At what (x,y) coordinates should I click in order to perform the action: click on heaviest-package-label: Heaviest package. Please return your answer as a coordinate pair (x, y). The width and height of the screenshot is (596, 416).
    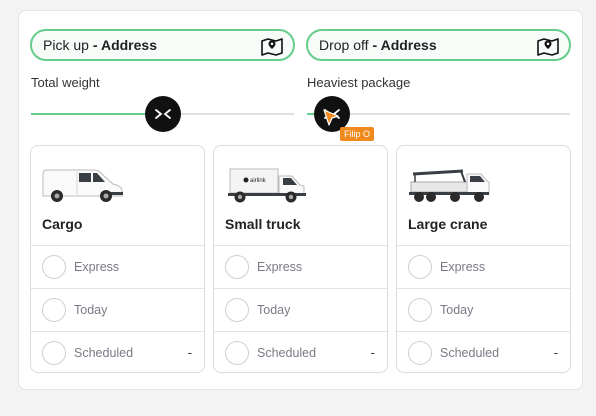
    Looking at the image, I should click on (359, 82).